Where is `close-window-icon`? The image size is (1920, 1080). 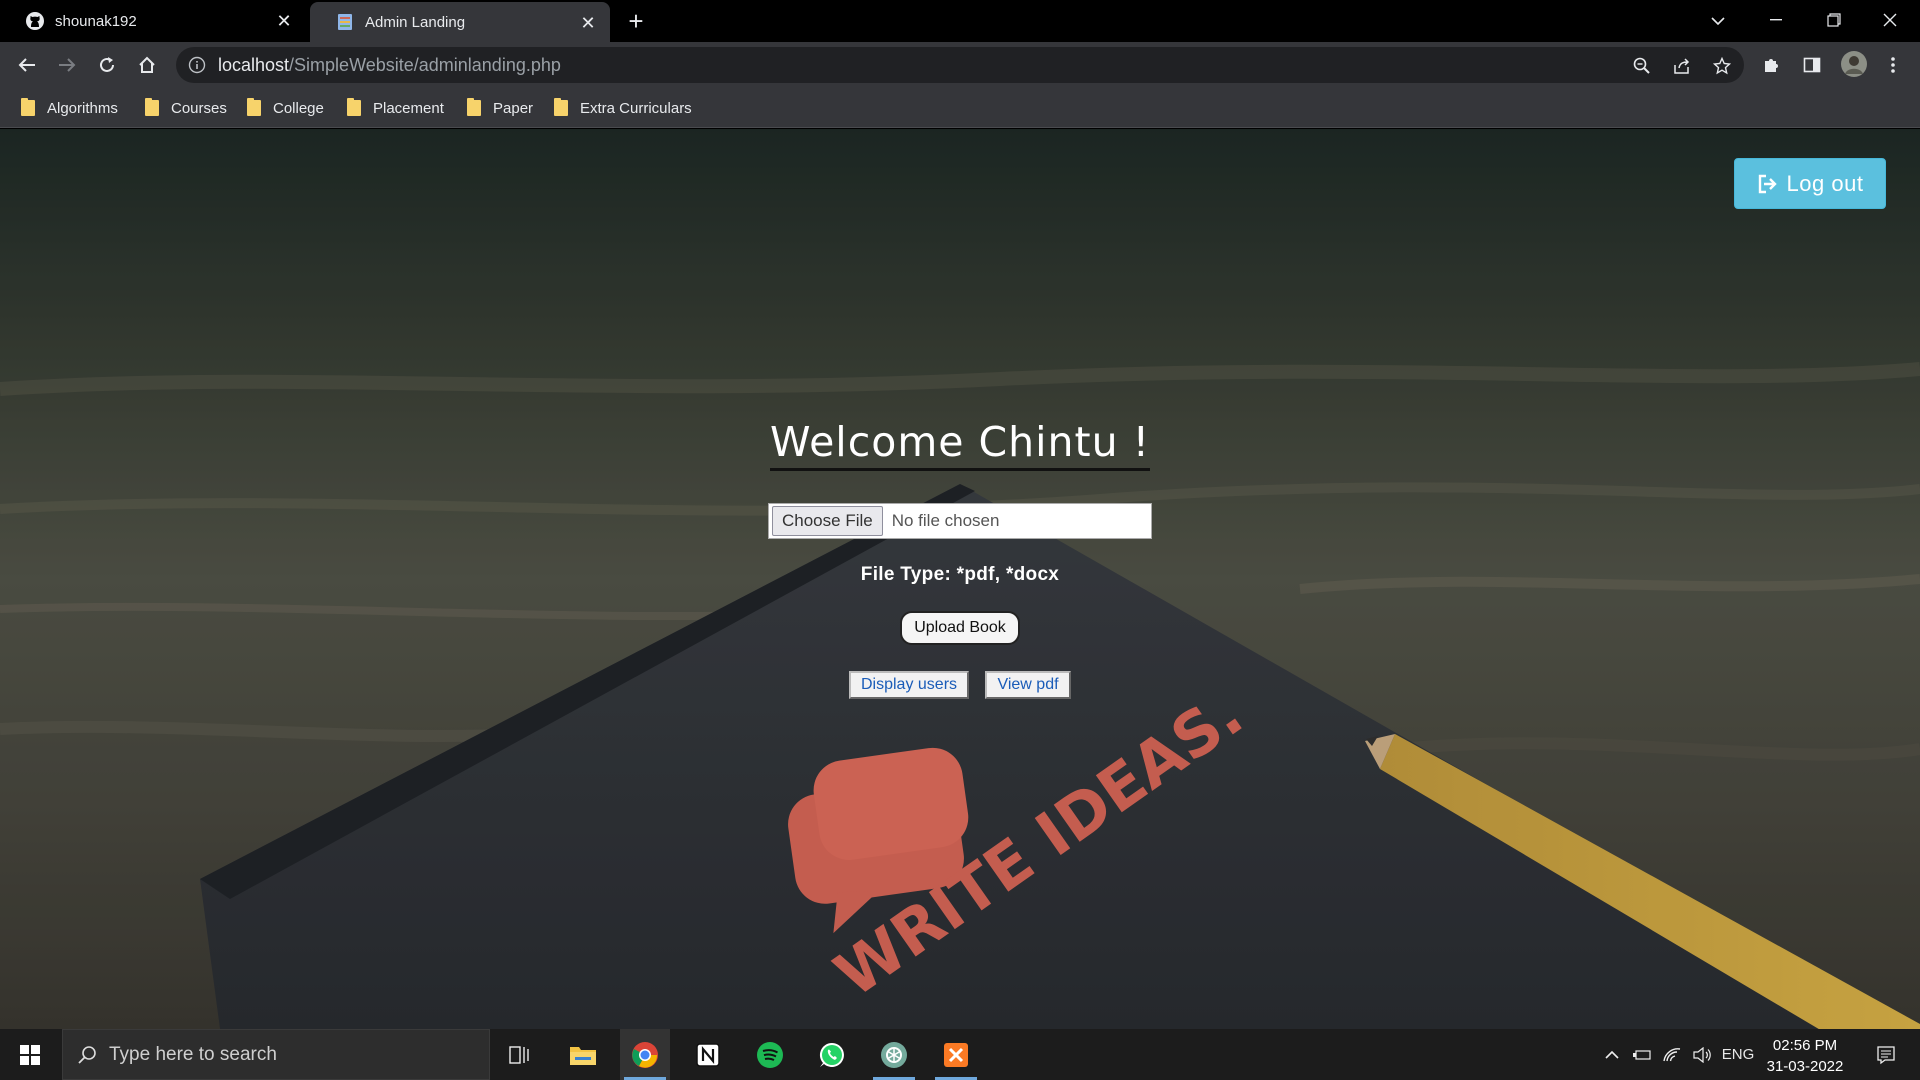
close-window-icon is located at coordinates (1890, 20).